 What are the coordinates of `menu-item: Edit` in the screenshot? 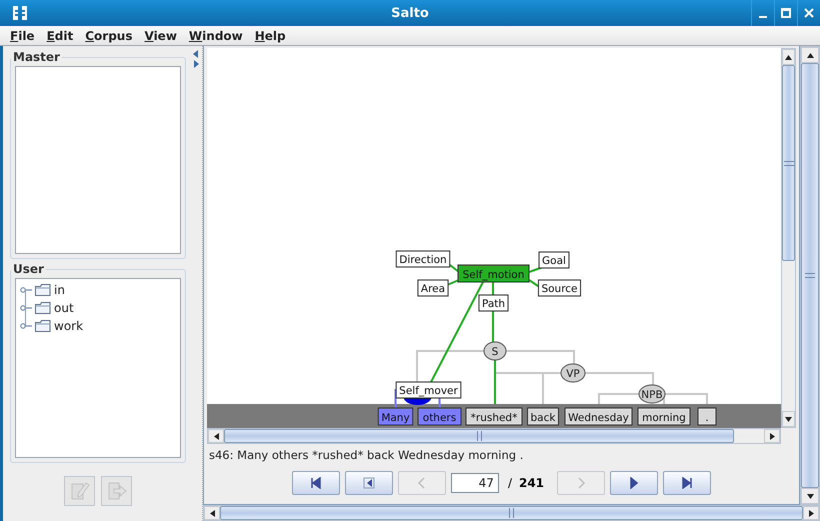 It's located at (60, 35).